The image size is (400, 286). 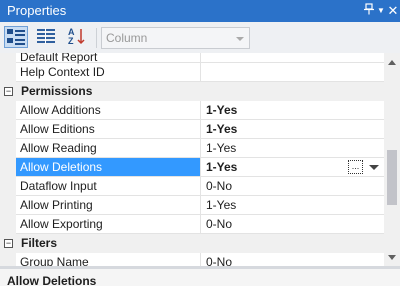 What do you see at coordinates (175, 38) in the screenshot?
I see `object-selector-combo: Column` at bounding box center [175, 38].